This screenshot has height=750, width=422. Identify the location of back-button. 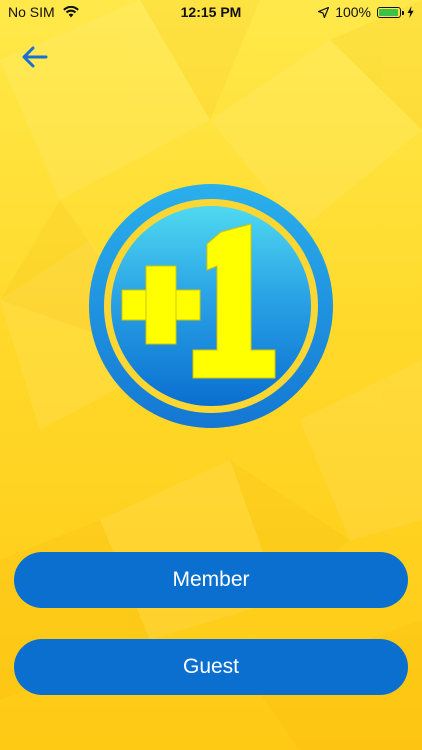
(35, 57).